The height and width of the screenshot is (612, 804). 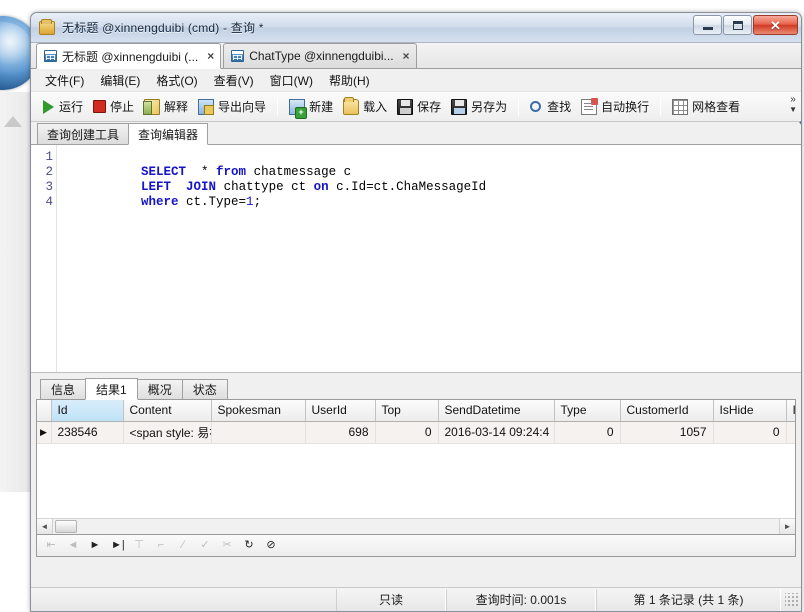 What do you see at coordinates (44, 432) in the screenshot?
I see `row-marker-icon: ▶` at bounding box center [44, 432].